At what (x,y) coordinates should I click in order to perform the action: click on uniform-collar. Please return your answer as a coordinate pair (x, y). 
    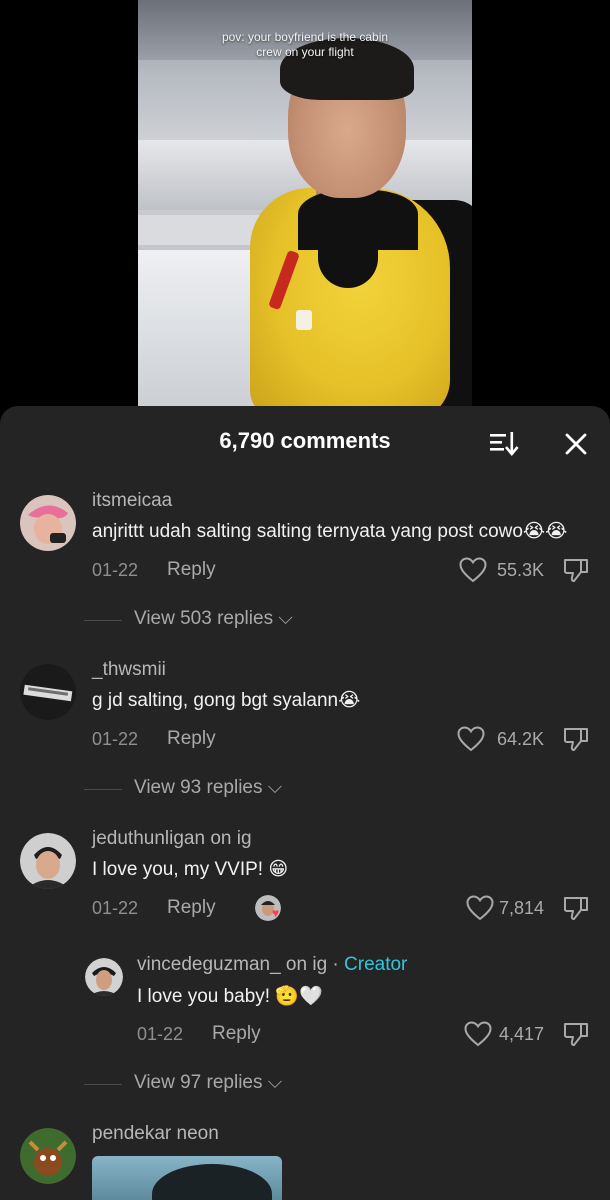
    Looking at the image, I should click on (358, 220).